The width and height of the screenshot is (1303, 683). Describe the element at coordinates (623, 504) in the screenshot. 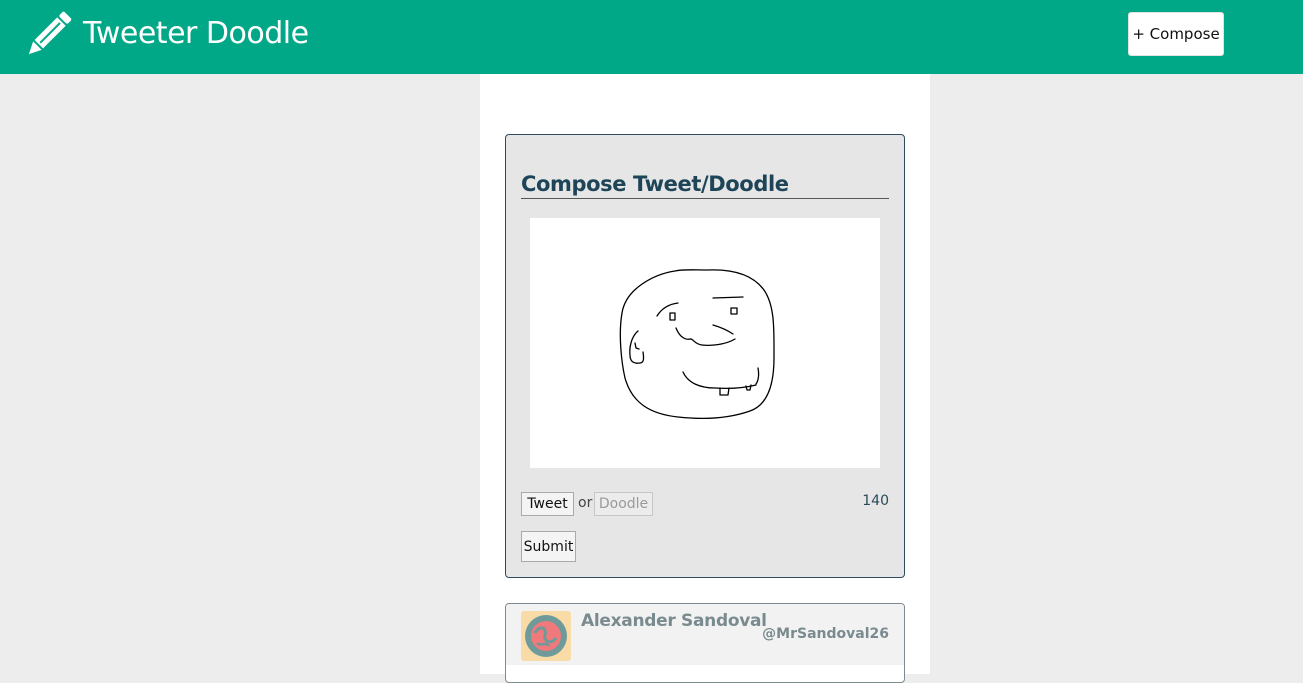

I see `doodle-mode-button: Doodle` at that location.